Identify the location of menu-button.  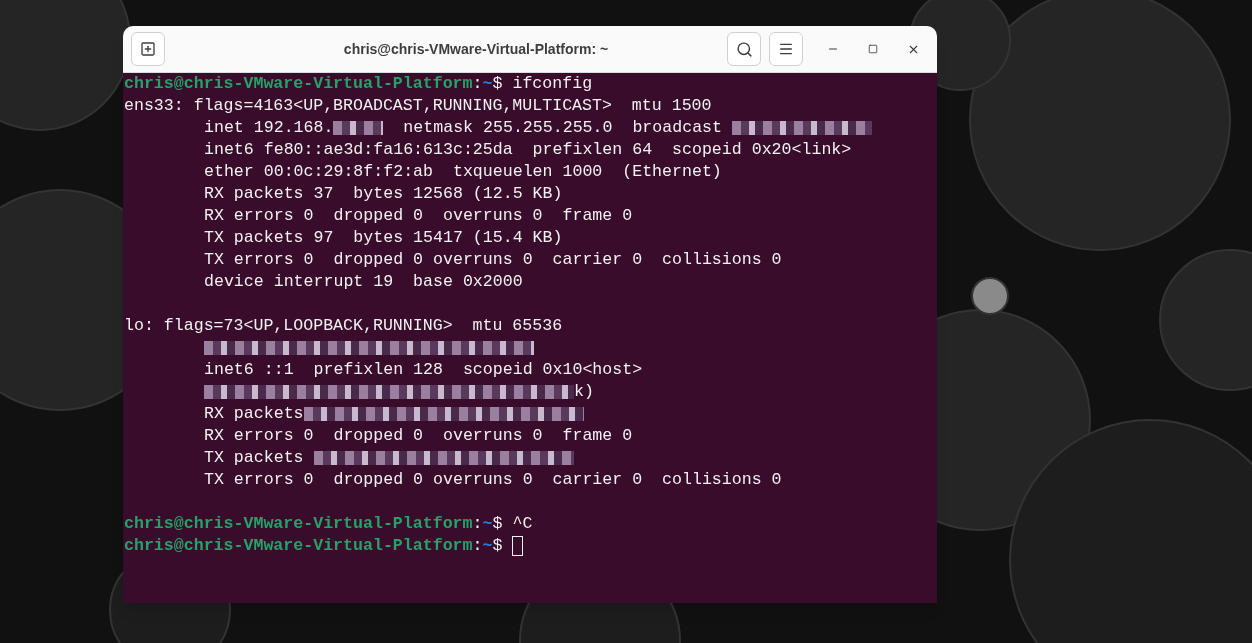
(786, 49).